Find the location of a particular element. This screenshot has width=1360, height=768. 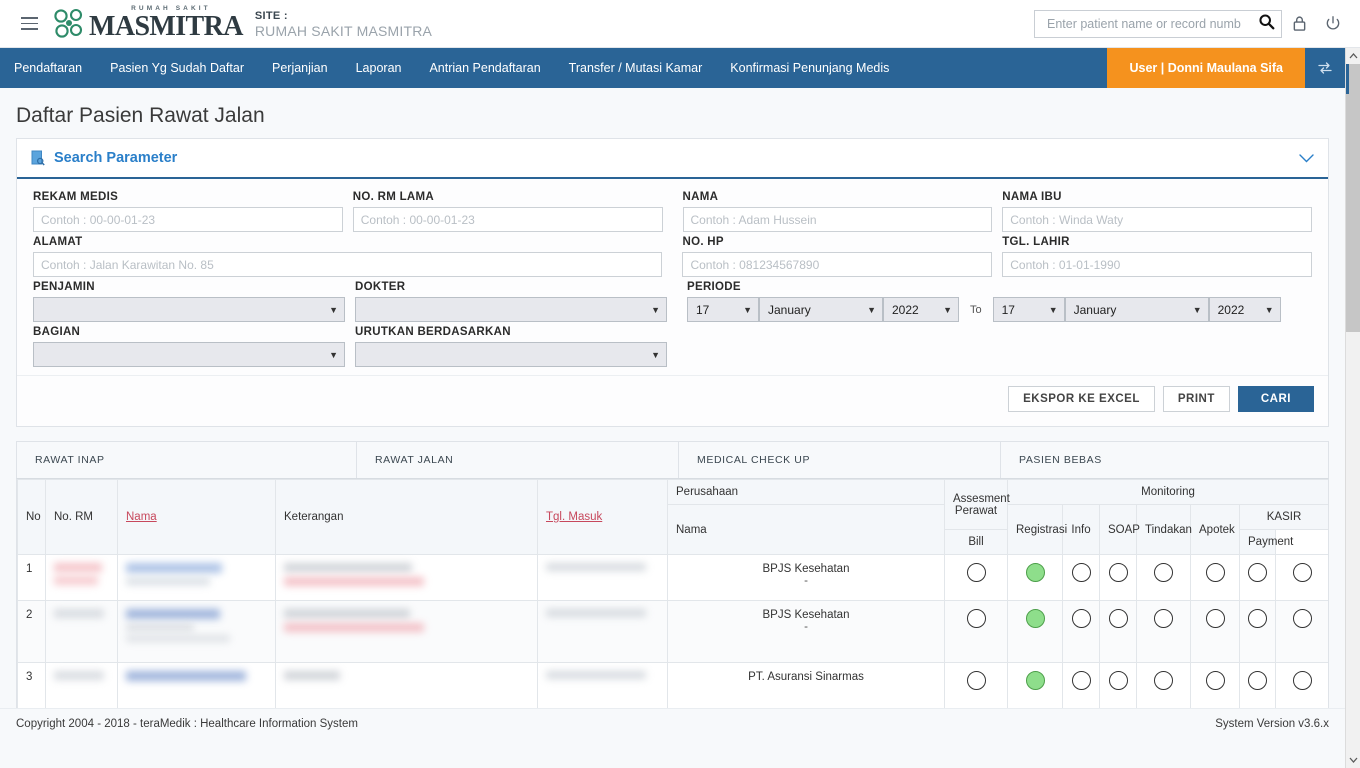

tab-medical-check-up: MEDICAL CHECK UP is located at coordinates (840, 460).